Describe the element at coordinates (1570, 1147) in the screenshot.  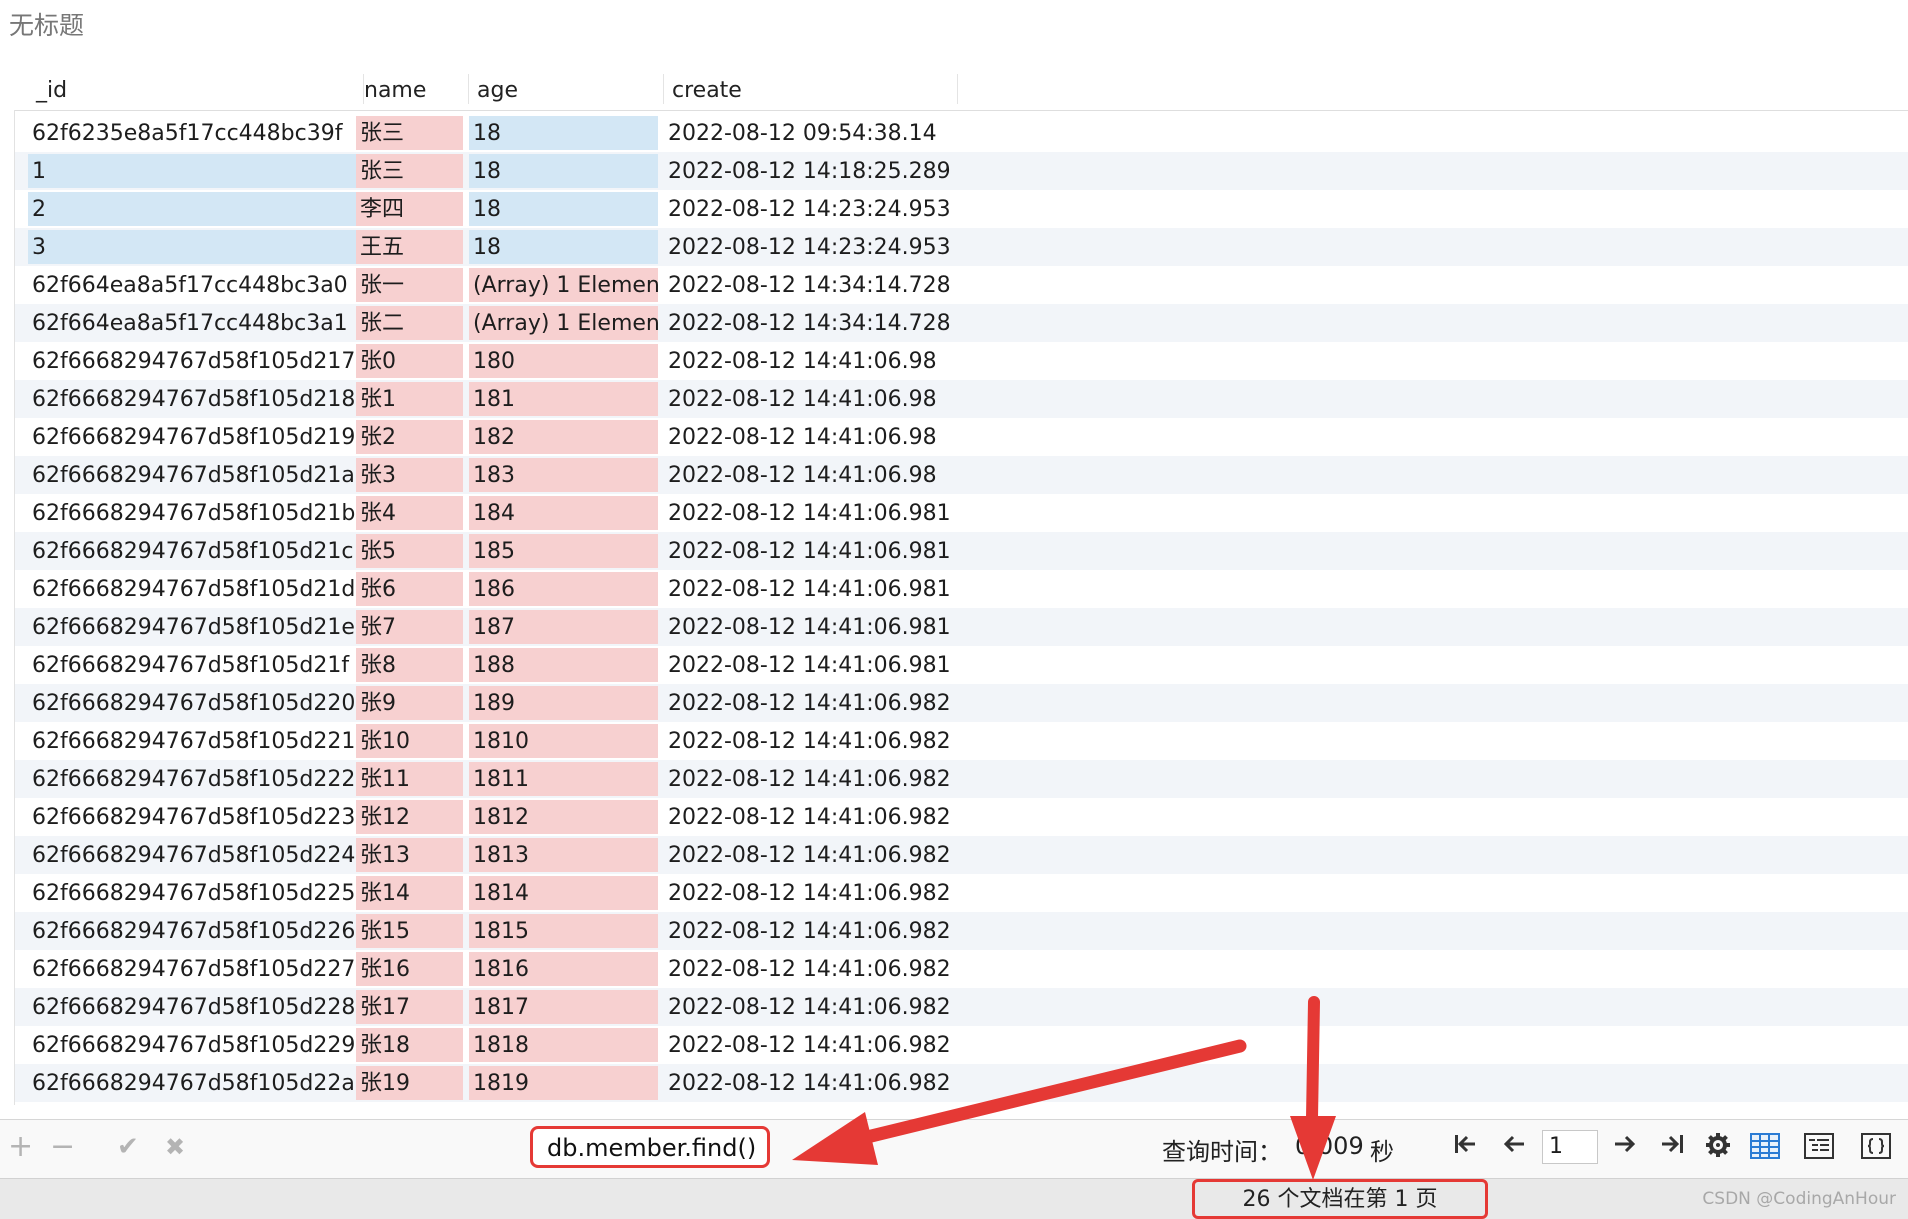
I see `page-number-input: 1` at that location.